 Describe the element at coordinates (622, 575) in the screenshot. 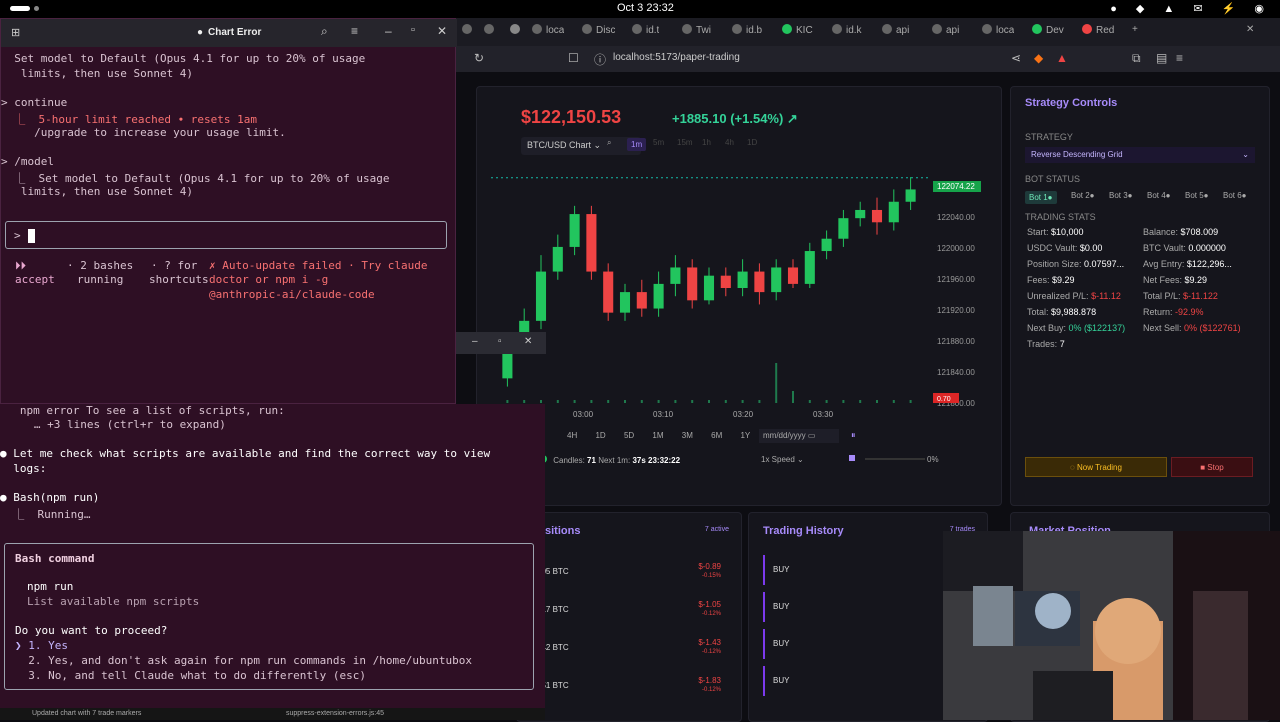

I see `position-row: 0.004905 BTC $-0.89 -0.15%` at that location.